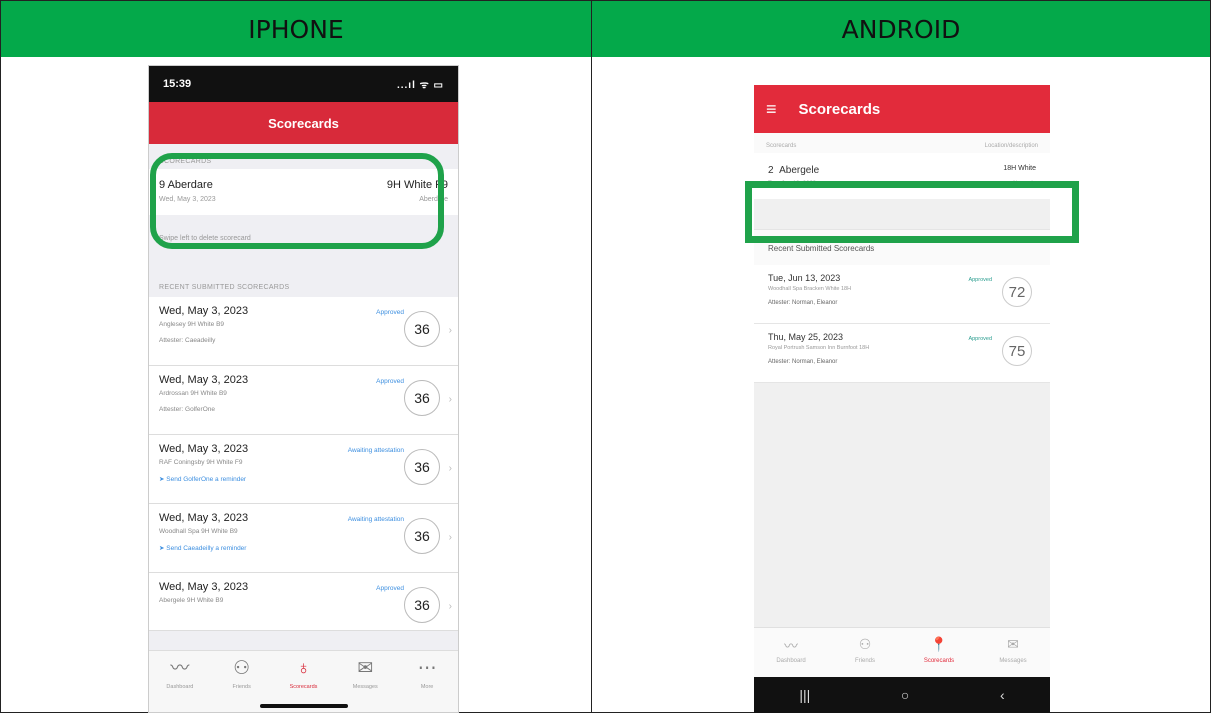 The height and width of the screenshot is (713, 1211). Describe the element at coordinates (303, 548) in the screenshot. I see `send-reminder-link: ➤ Send Caeadeilly a reminder` at that location.